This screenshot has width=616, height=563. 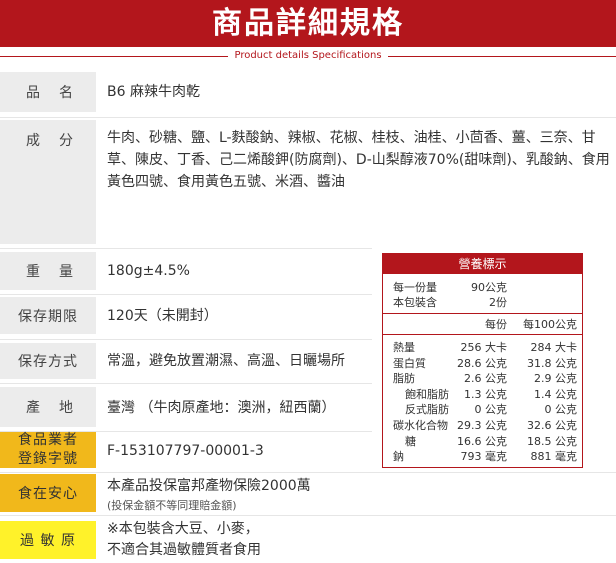 I want to click on nutrient-name: 脂肪, so click(x=404, y=379).